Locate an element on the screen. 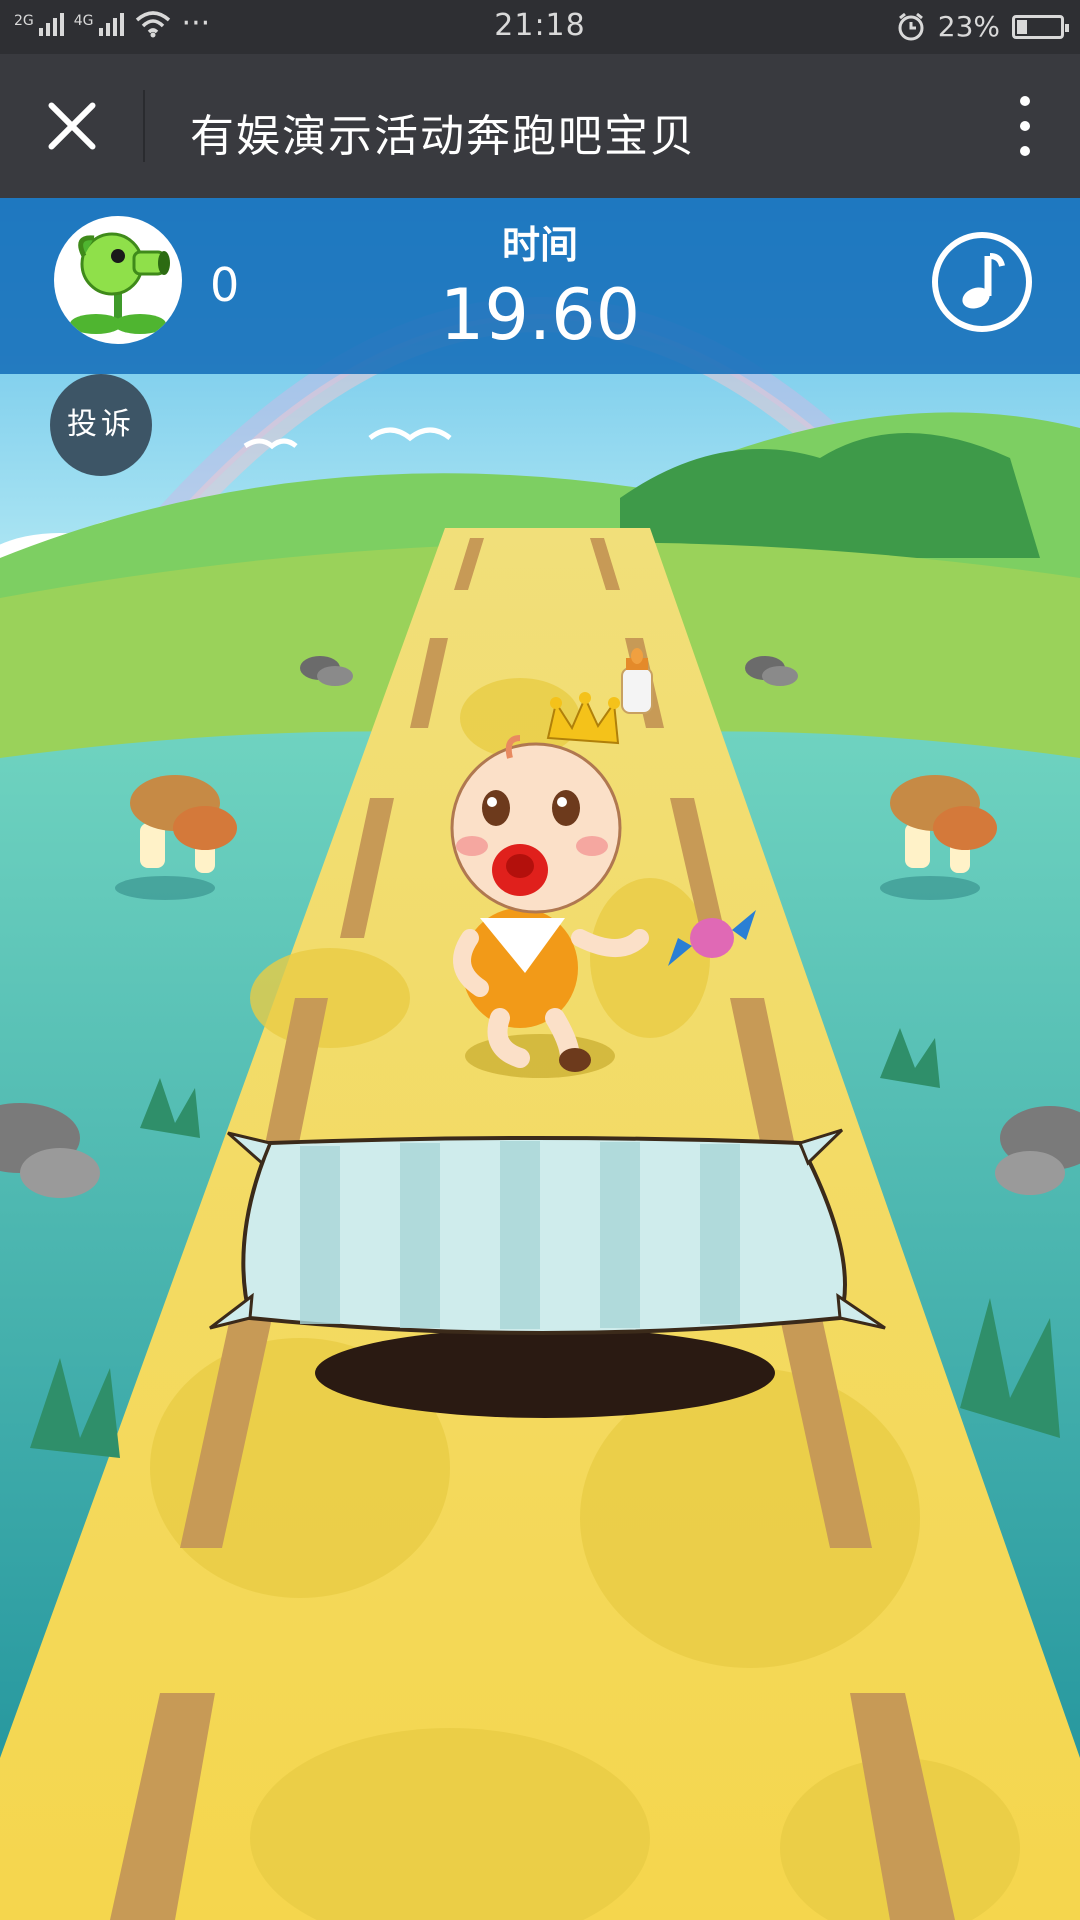 The image size is (1080, 1920). battery-icon is located at coordinates (1040, 26).